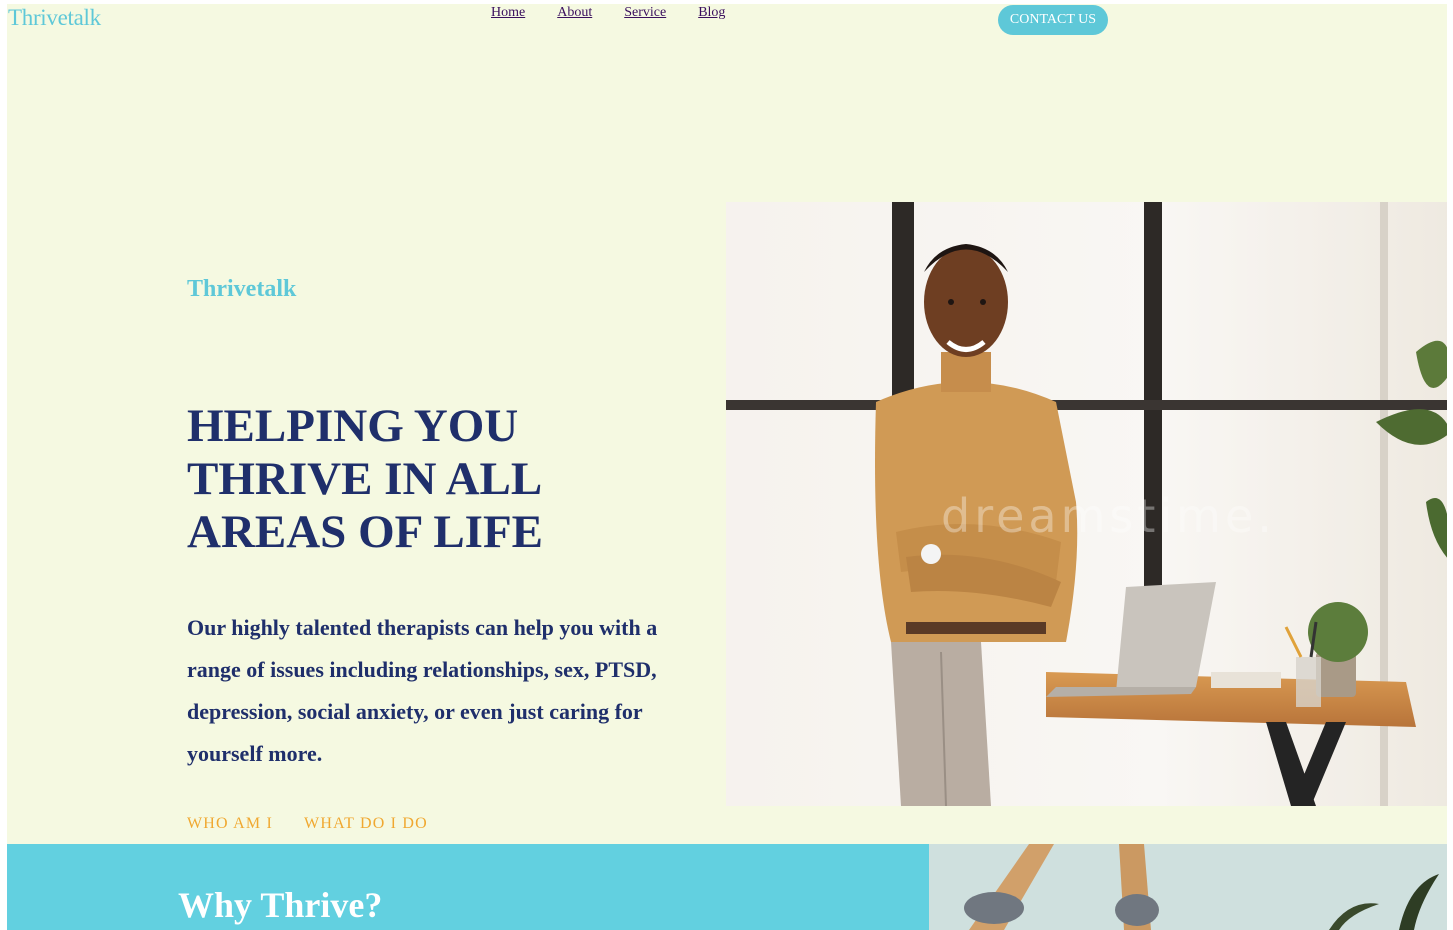  Describe the element at coordinates (1053, 20) in the screenshot. I see `contact-us-button: CONTACT US` at that location.